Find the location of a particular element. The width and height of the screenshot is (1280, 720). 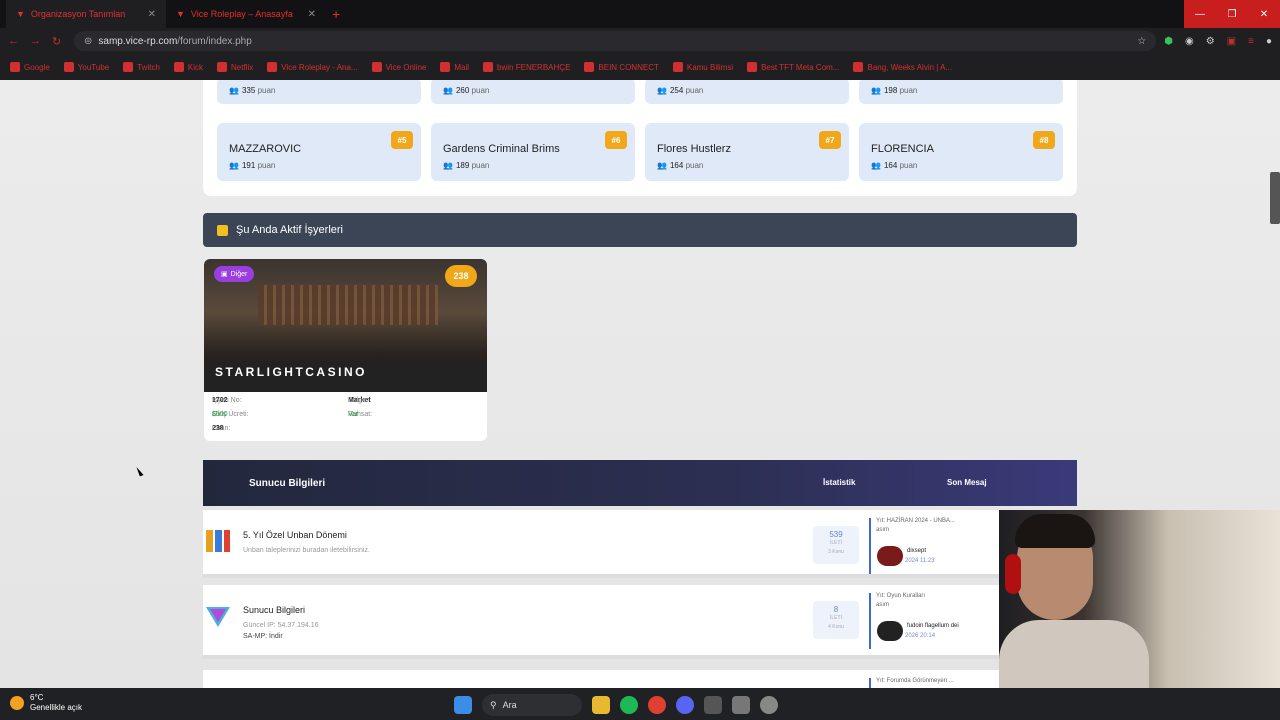

webcam-overlay is located at coordinates (1139, 600).